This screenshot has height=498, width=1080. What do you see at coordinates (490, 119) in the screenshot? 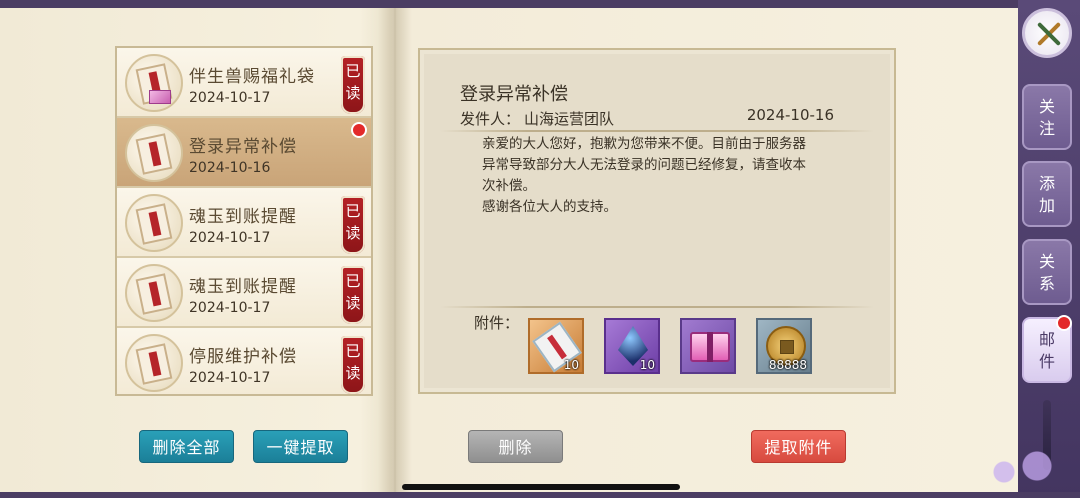
I see `sender-label: 发件人：` at bounding box center [490, 119].